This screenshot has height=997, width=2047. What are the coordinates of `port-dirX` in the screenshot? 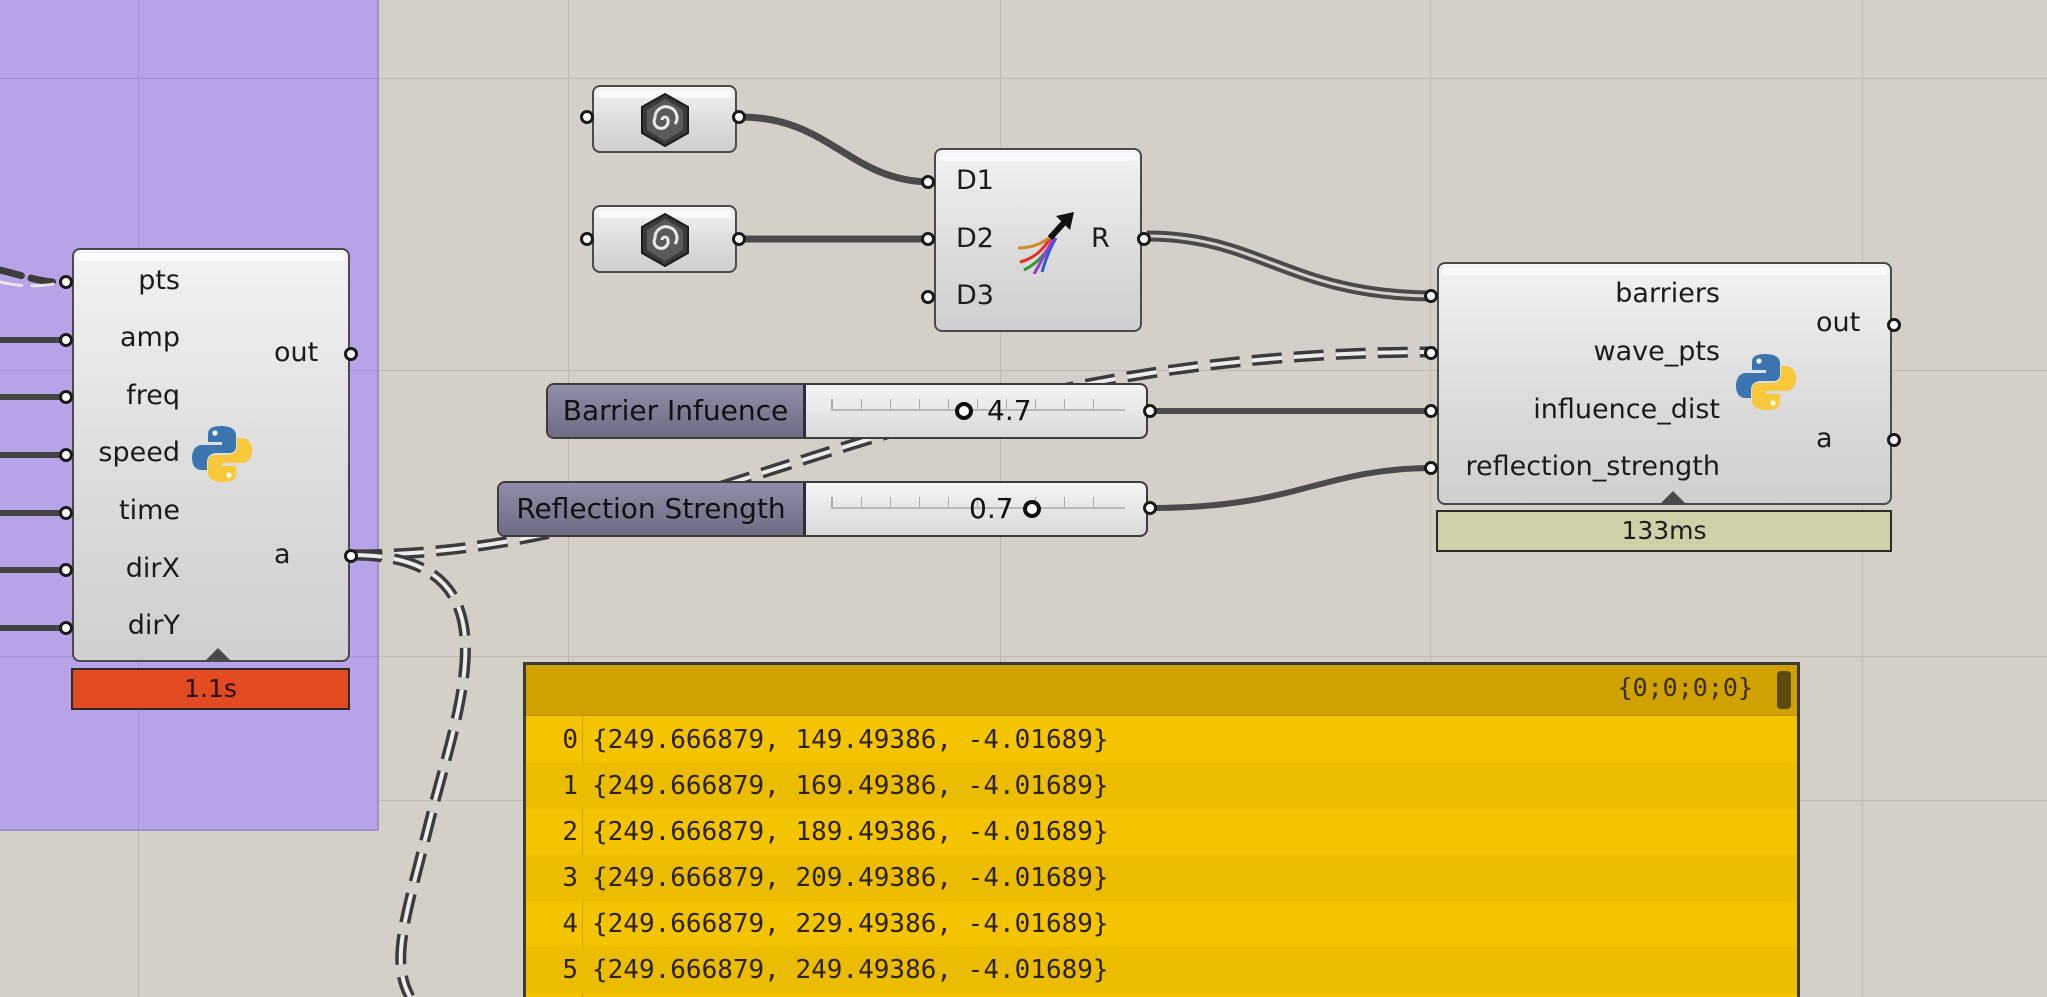 It's located at (66, 570).